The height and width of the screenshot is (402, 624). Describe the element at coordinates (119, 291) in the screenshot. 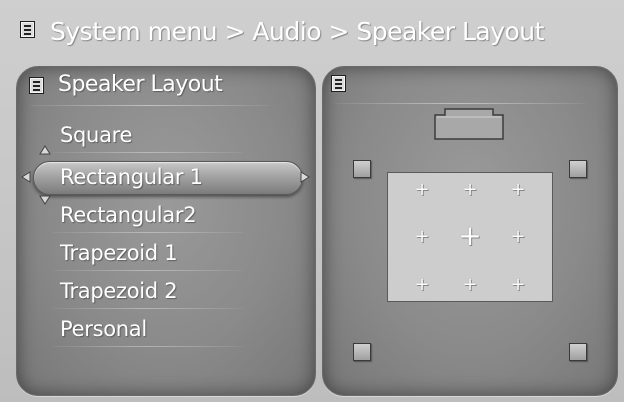

I see `option-label: Trapezoid 2` at that location.